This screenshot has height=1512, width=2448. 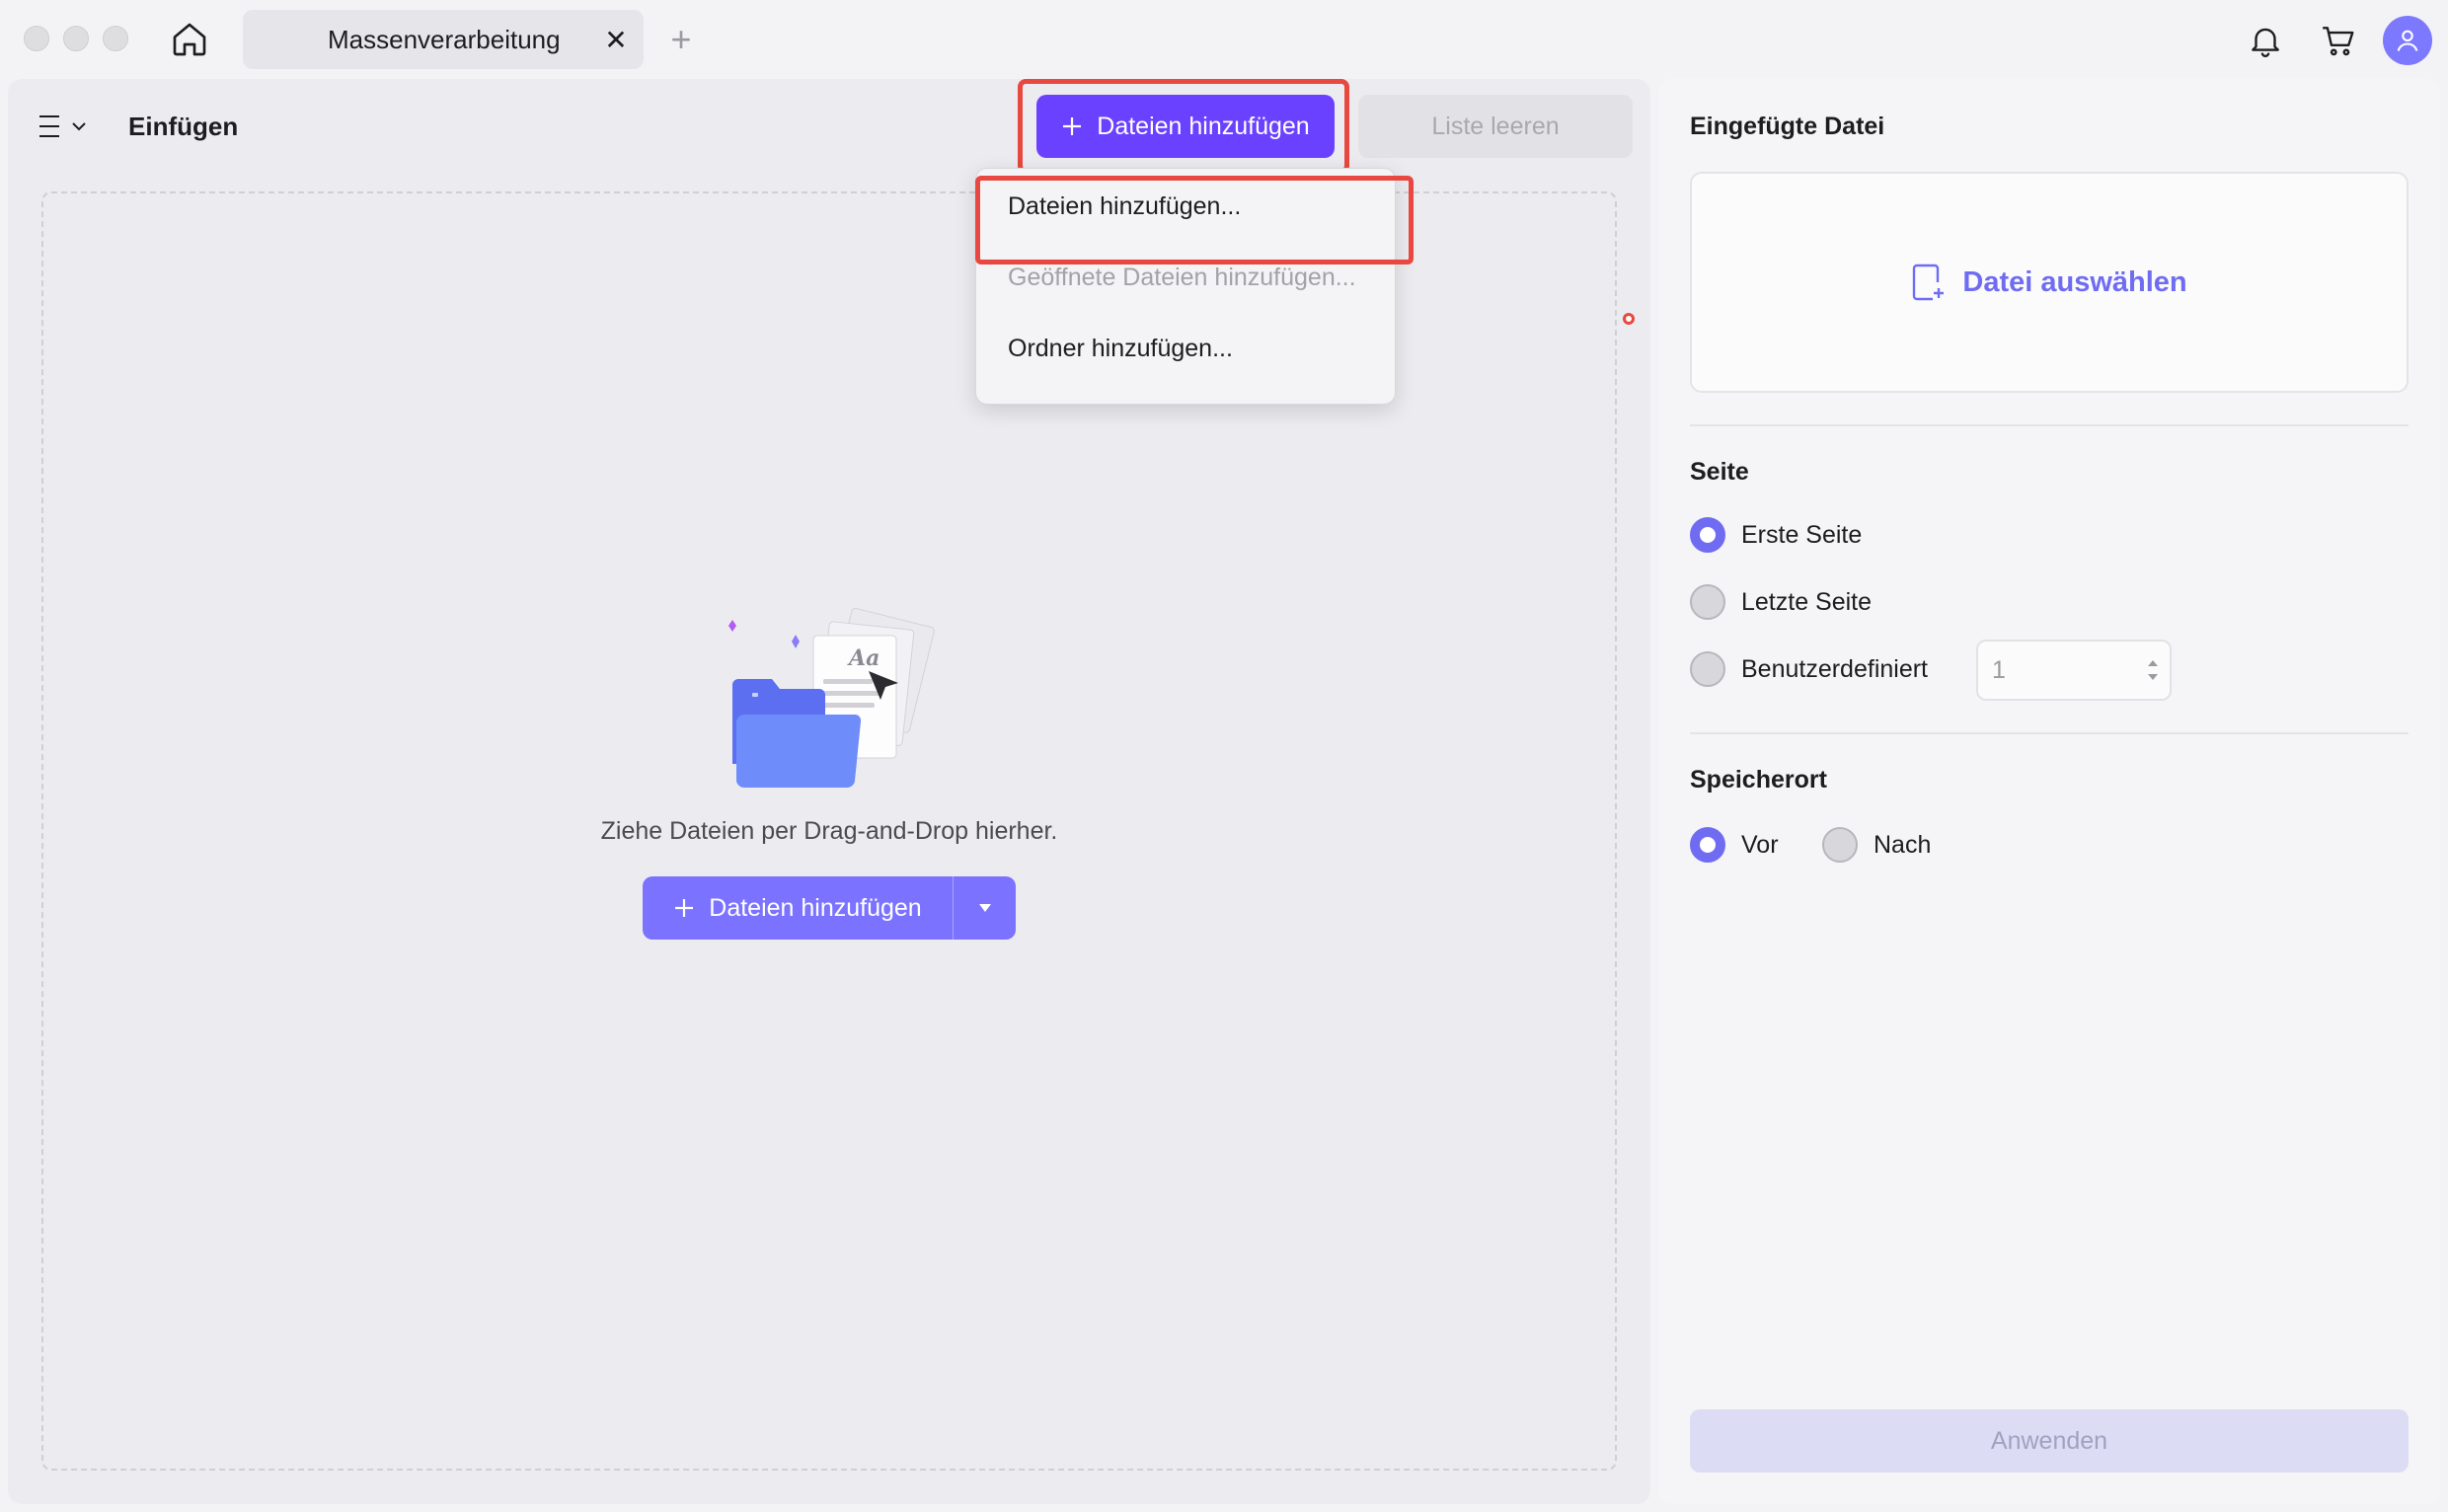 What do you see at coordinates (681, 39) in the screenshot?
I see `new-tab-button: +` at bounding box center [681, 39].